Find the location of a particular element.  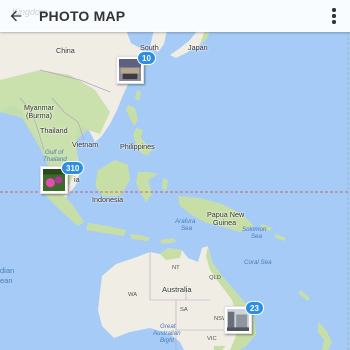

map-label-bight: Bight is located at coordinates (167, 340).